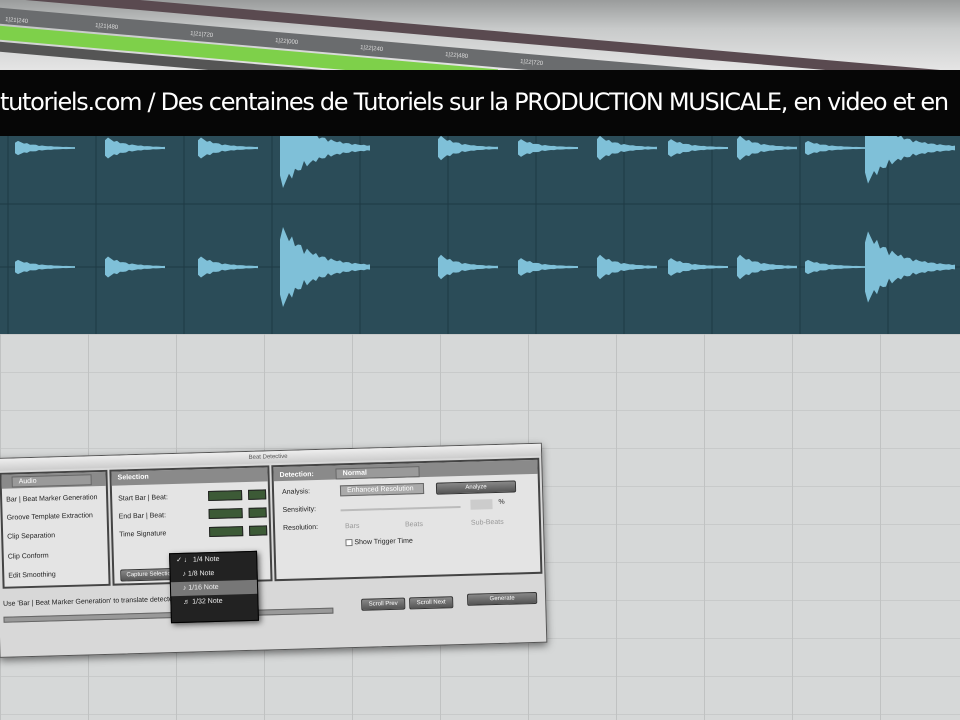 This screenshot has height=720, width=960. Describe the element at coordinates (168, 615) in the screenshot. I see `progress-bar` at that location.